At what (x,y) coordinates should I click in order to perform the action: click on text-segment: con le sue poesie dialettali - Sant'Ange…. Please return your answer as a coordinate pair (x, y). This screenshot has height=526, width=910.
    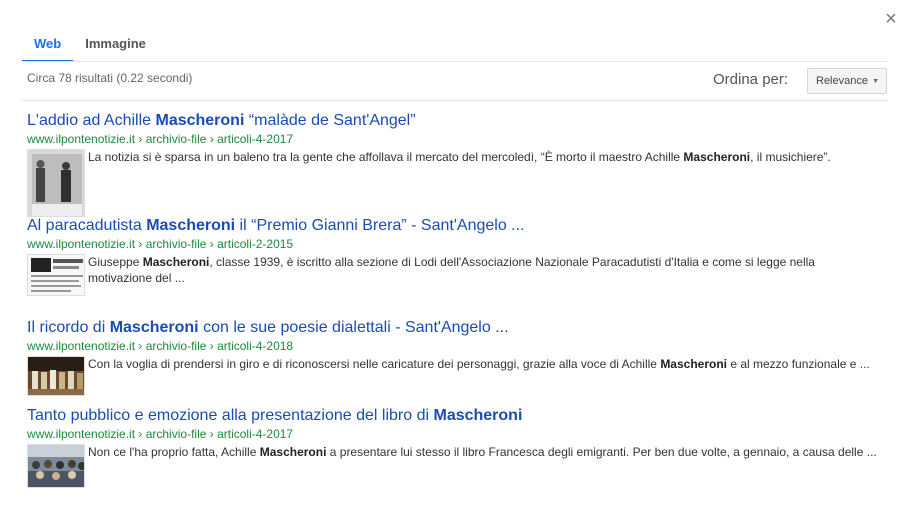
    Looking at the image, I should click on (353, 327).